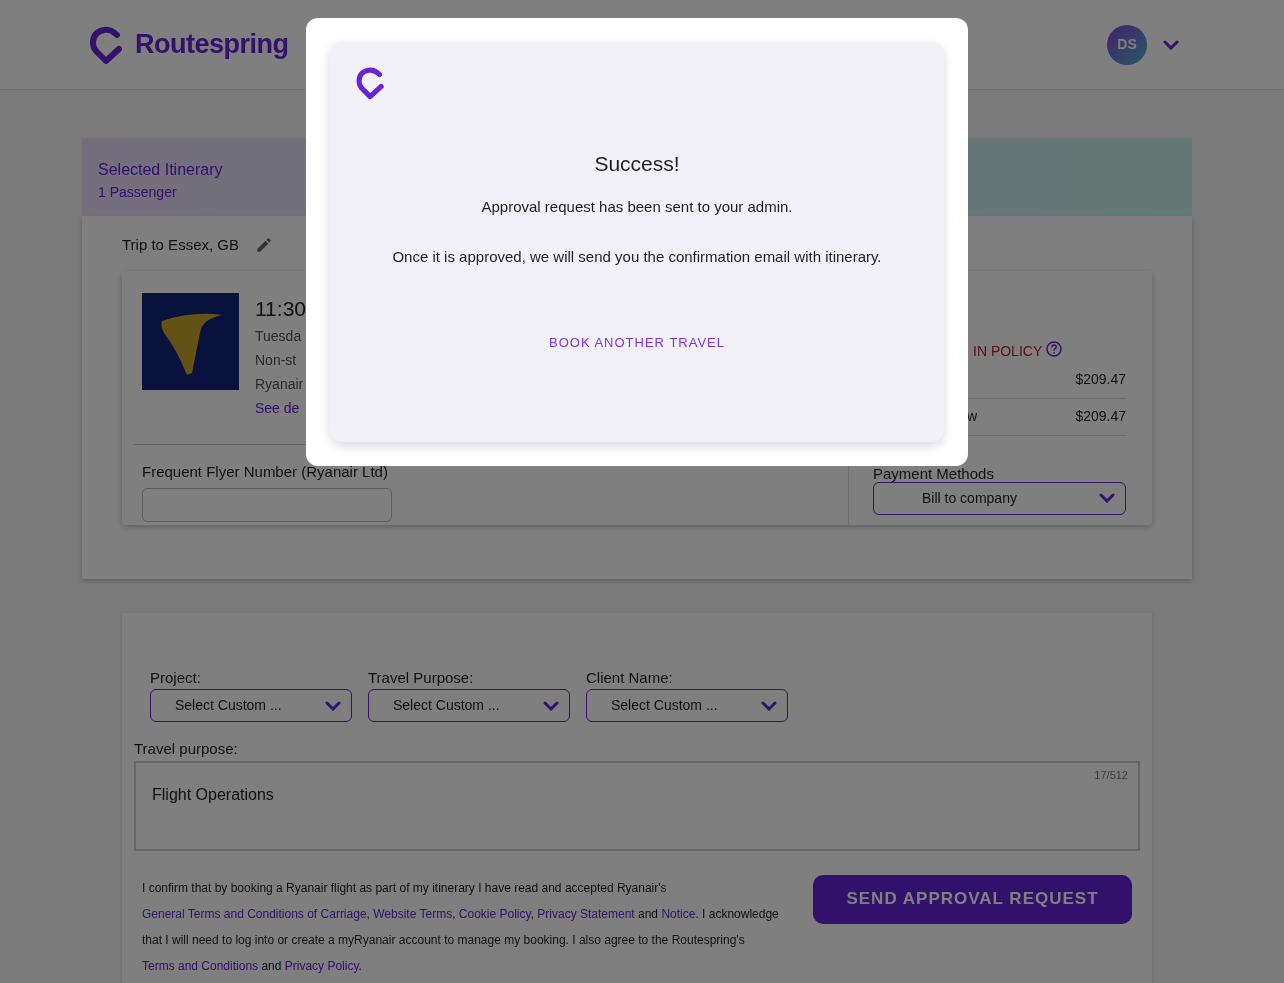 This screenshot has height=983, width=1284. Describe the element at coordinates (999, 498) in the screenshot. I see `payment-select: Bill to company` at that location.